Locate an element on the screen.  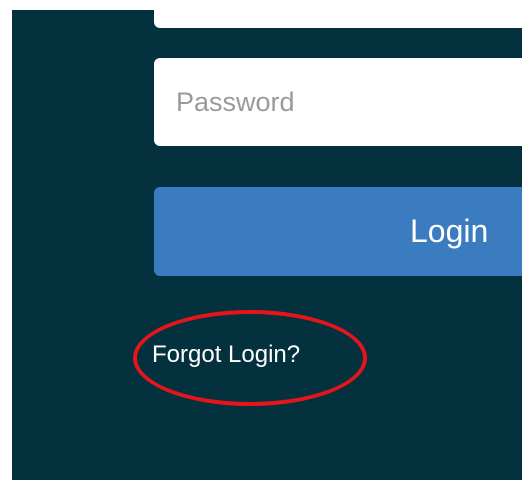
login-button: Login is located at coordinates (338, 231).